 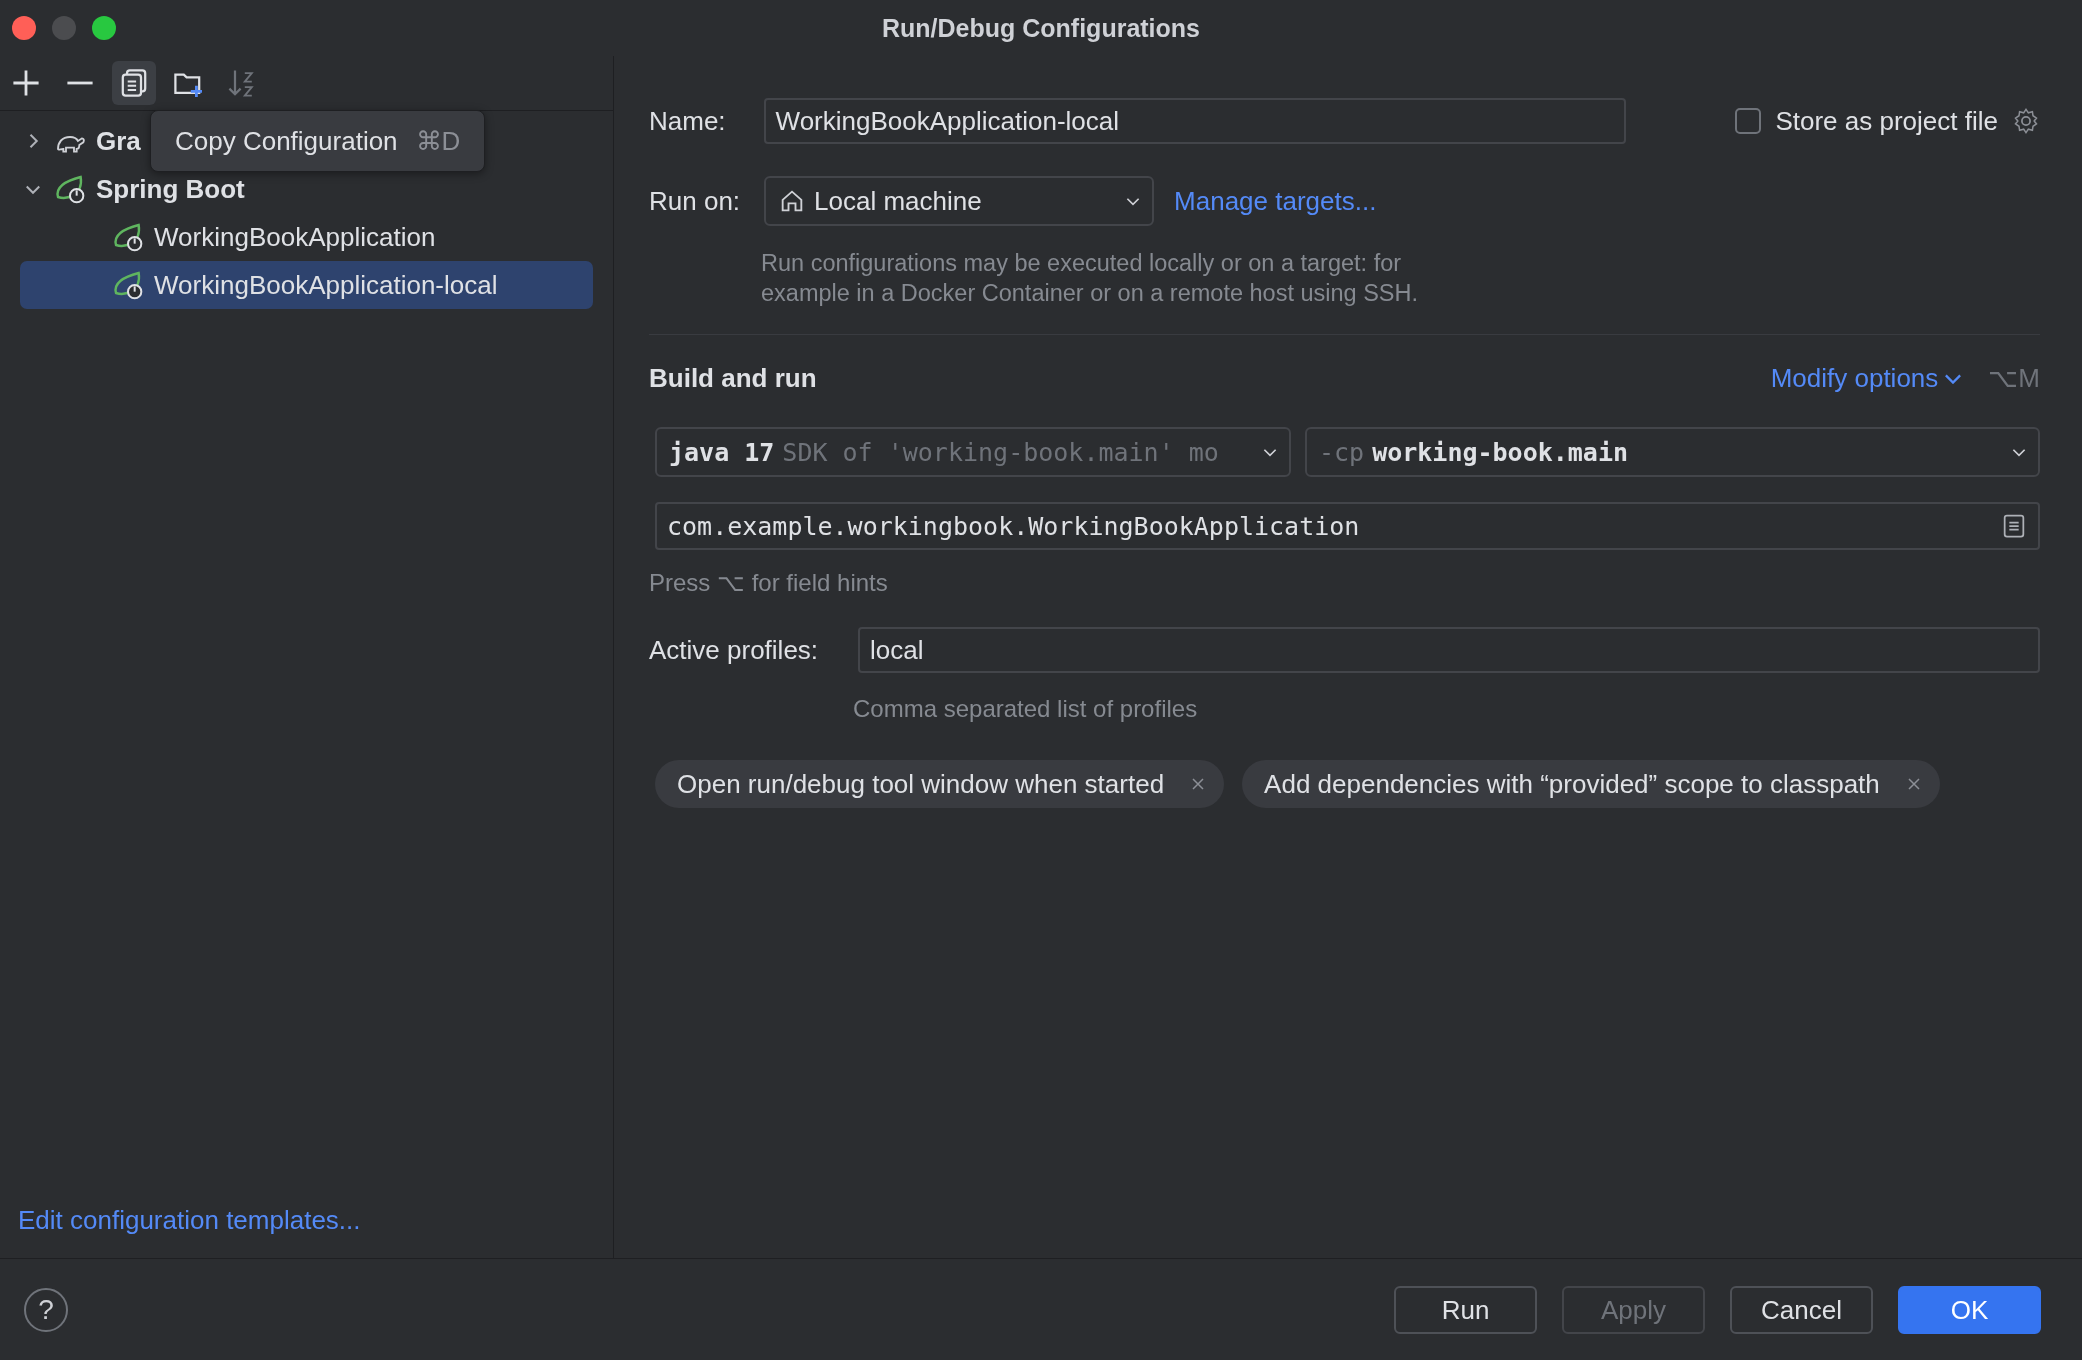 What do you see at coordinates (1449, 650) in the screenshot?
I see `active-profiles-field: local` at bounding box center [1449, 650].